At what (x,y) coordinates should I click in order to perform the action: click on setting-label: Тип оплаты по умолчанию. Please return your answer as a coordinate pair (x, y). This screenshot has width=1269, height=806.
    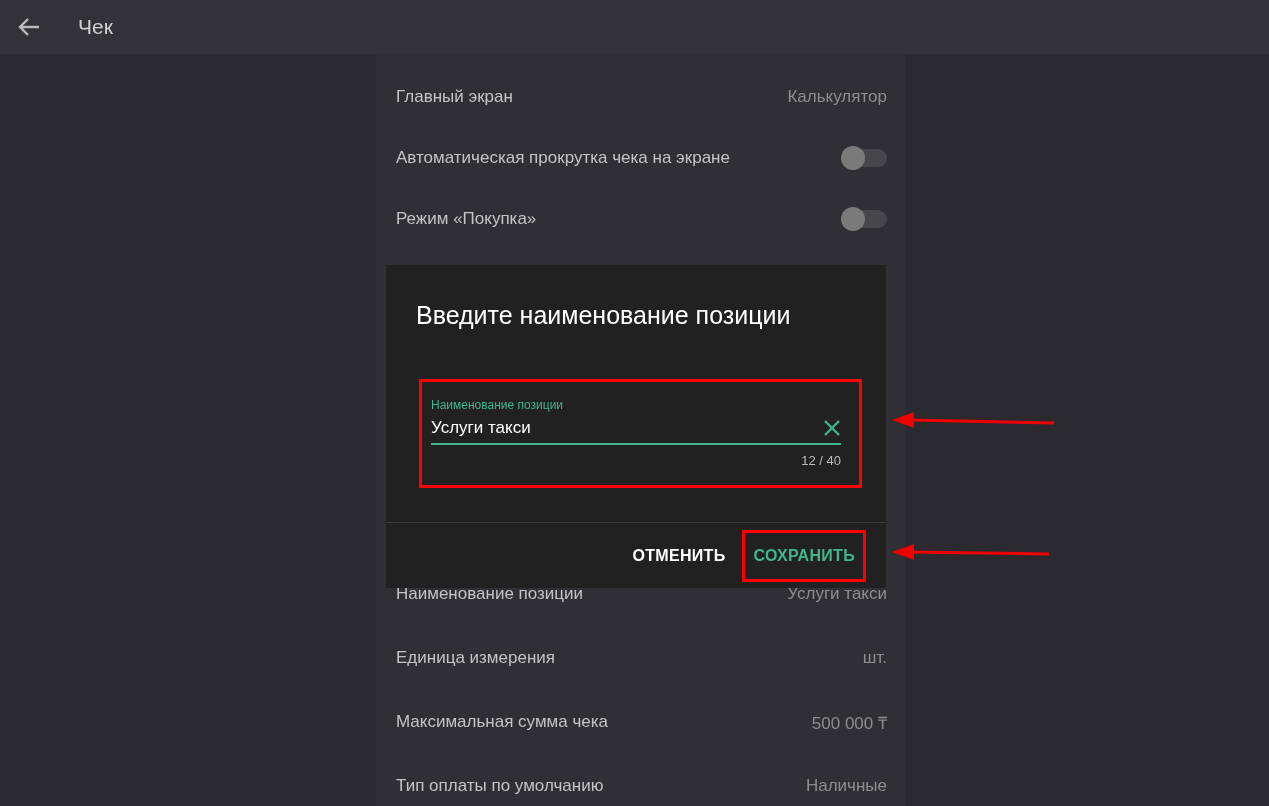
    Looking at the image, I should click on (500, 786).